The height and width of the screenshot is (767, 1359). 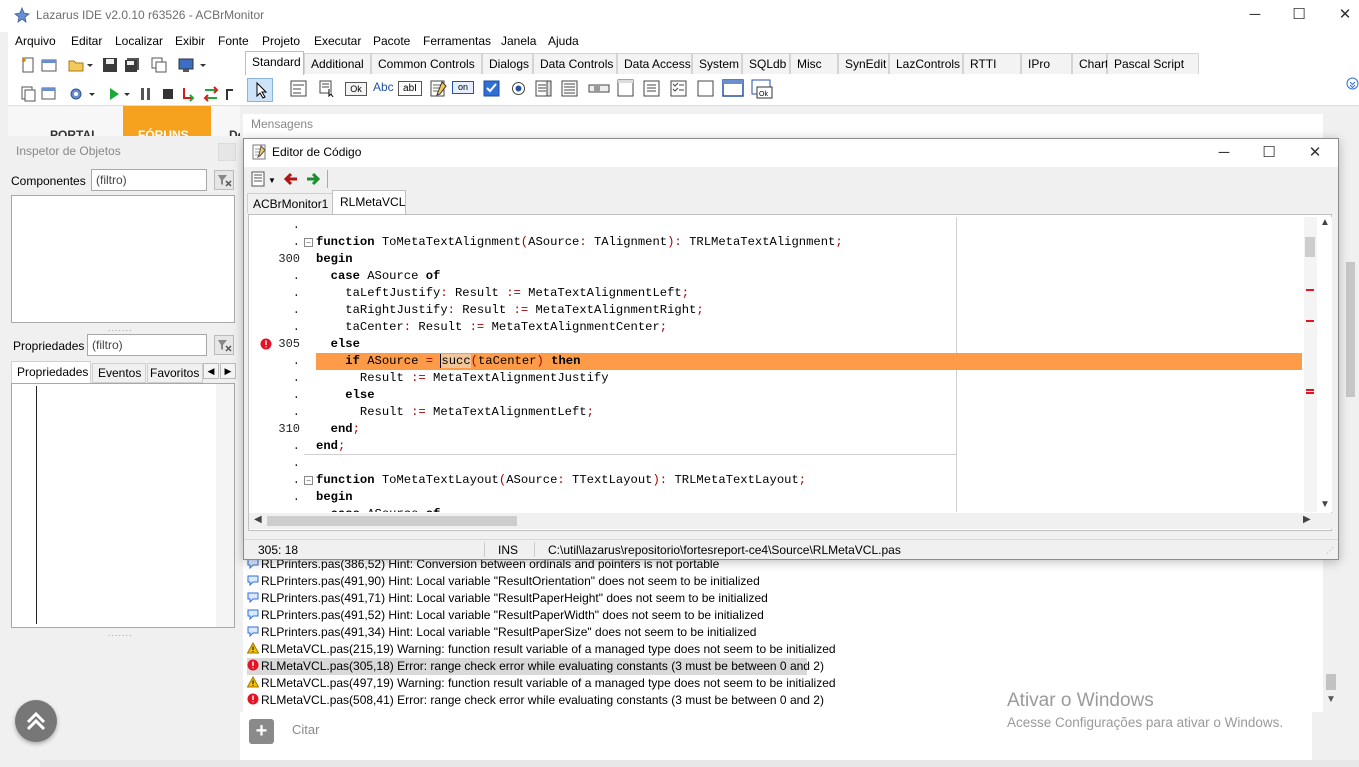 What do you see at coordinates (86, 41) in the screenshot?
I see `menu-editar: Editar` at bounding box center [86, 41].